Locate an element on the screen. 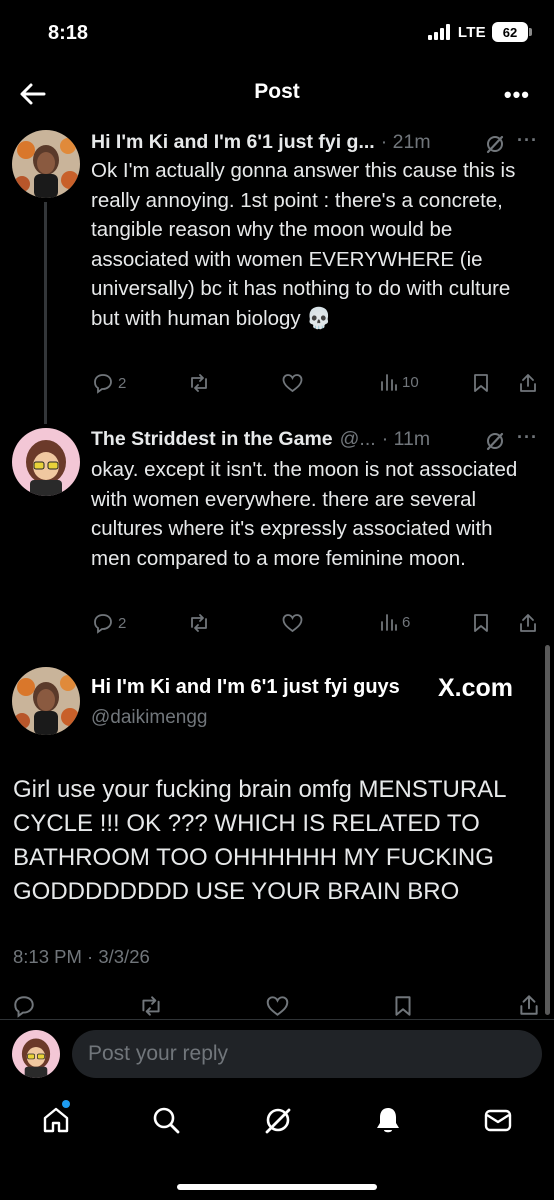 The width and height of the screenshot is (554, 1200). scrollbar is located at coordinates (547, 830).